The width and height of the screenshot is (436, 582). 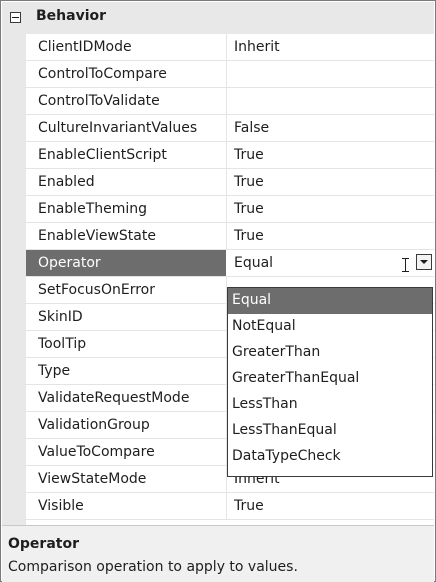 What do you see at coordinates (94, 425) in the screenshot?
I see `property-name: ValidationGroup` at bounding box center [94, 425].